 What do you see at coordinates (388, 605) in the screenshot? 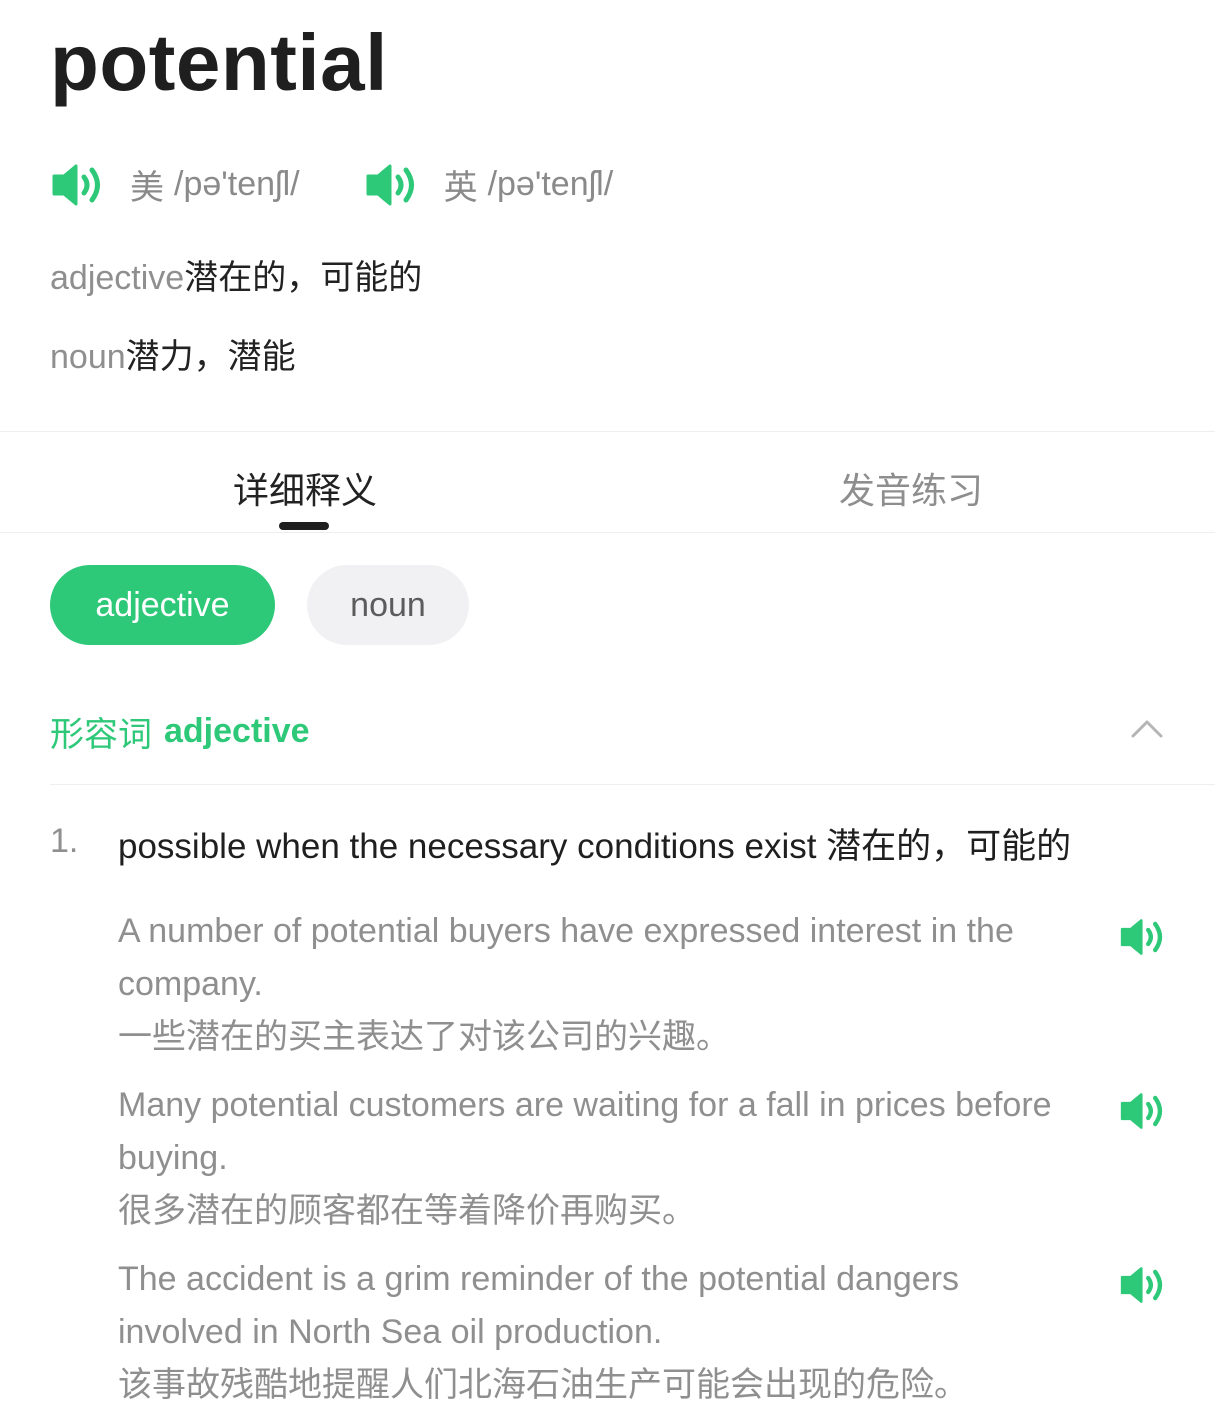
I see `chip-noun: noun` at bounding box center [388, 605].